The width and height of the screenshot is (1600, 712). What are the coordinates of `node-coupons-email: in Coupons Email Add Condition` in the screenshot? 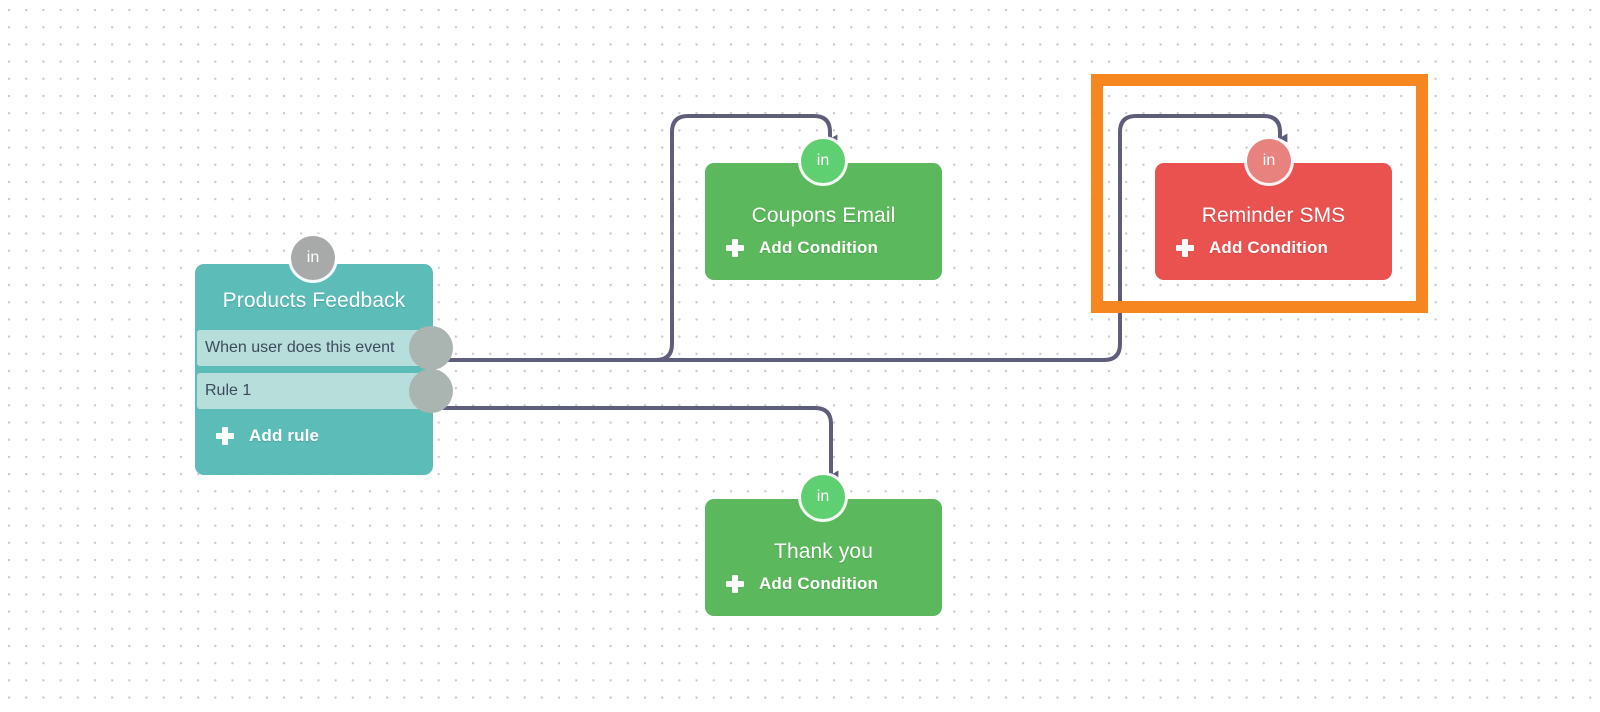 It's located at (823, 209).